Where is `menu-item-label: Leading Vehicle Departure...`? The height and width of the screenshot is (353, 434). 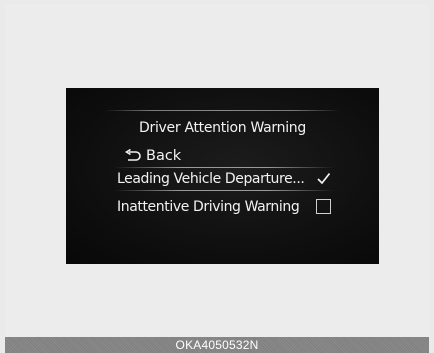
menu-item-label: Leading Vehicle Departure... is located at coordinates (211, 178).